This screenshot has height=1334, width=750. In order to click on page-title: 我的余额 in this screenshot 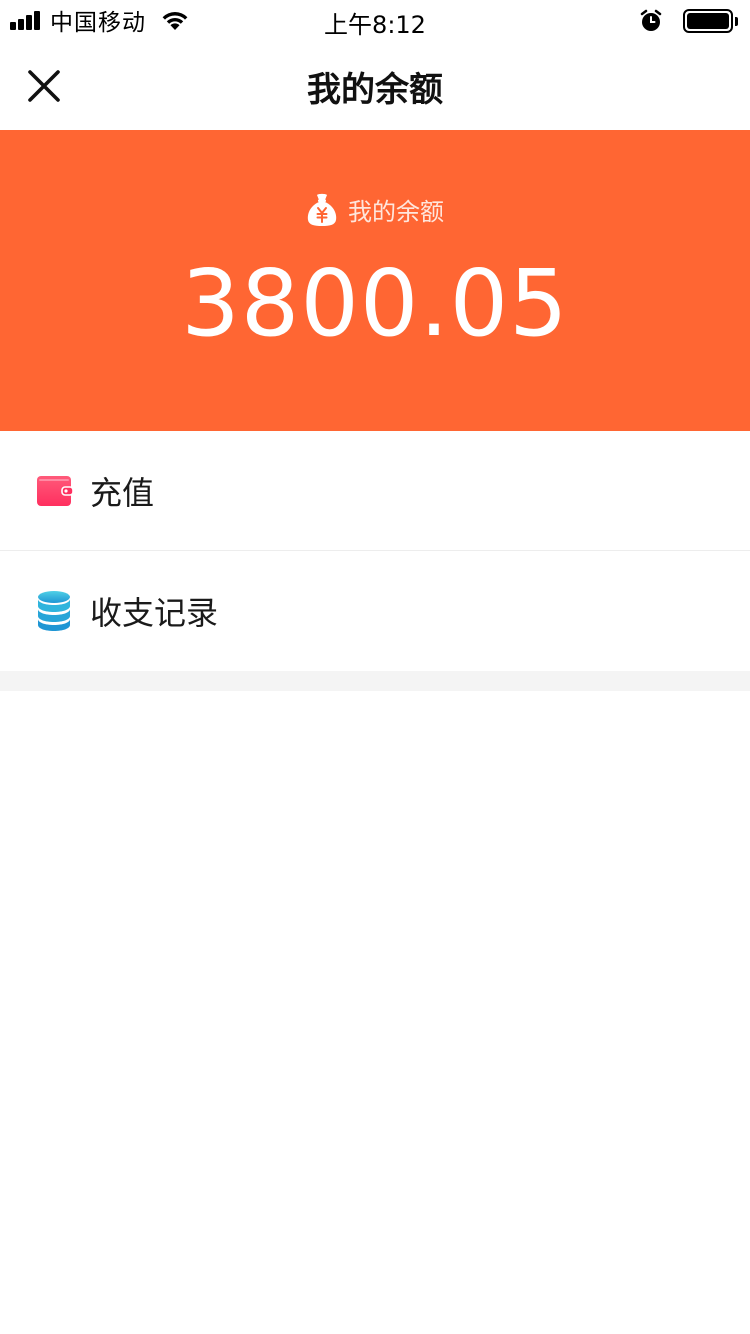, I will do `click(375, 90)`.